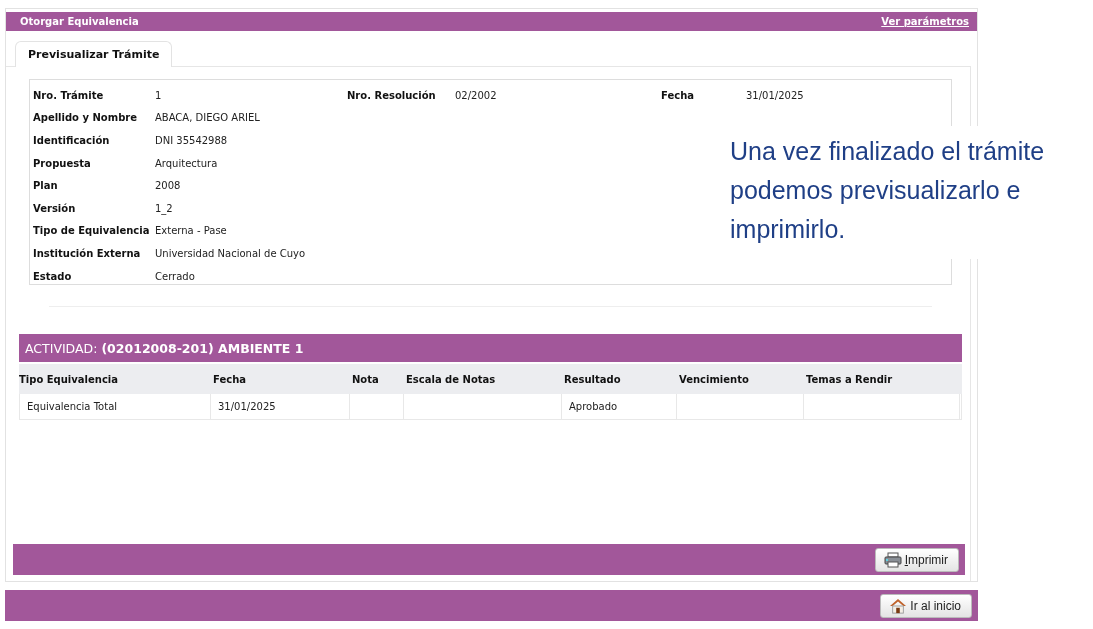 The height and width of the screenshot is (629, 1093). Describe the element at coordinates (925, 21) in the screenshot. I see `parameters-link: Ver parámetros` at that location.